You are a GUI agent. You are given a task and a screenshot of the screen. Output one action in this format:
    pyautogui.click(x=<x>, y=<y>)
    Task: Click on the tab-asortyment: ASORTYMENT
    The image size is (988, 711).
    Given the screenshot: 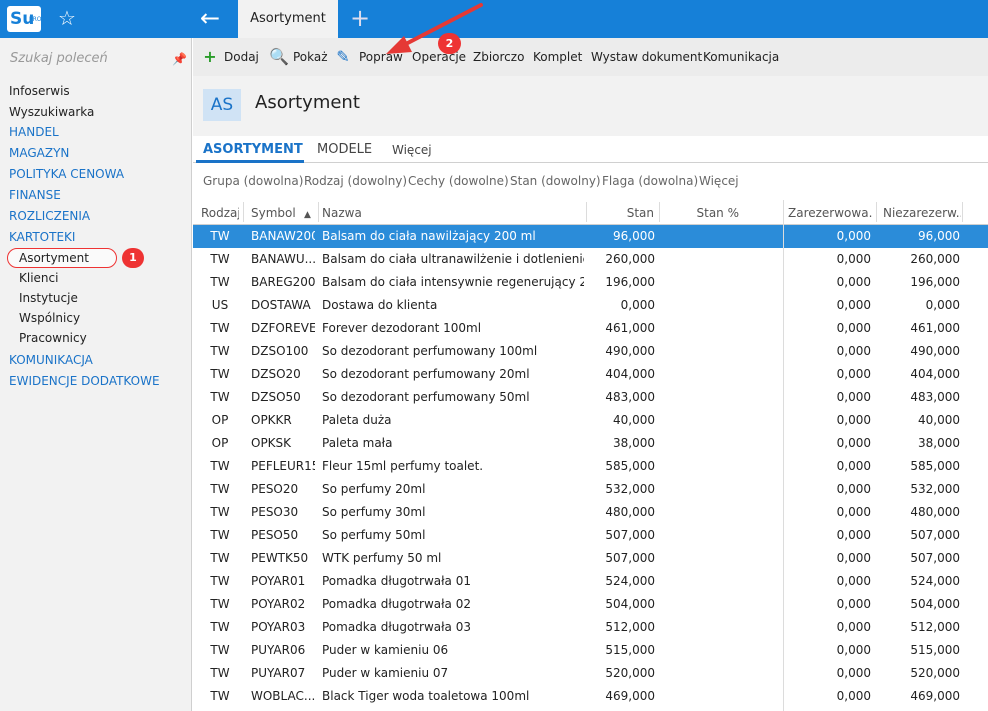 What is the action you would take?
    pyautogui.click(x=253, y=150)
    